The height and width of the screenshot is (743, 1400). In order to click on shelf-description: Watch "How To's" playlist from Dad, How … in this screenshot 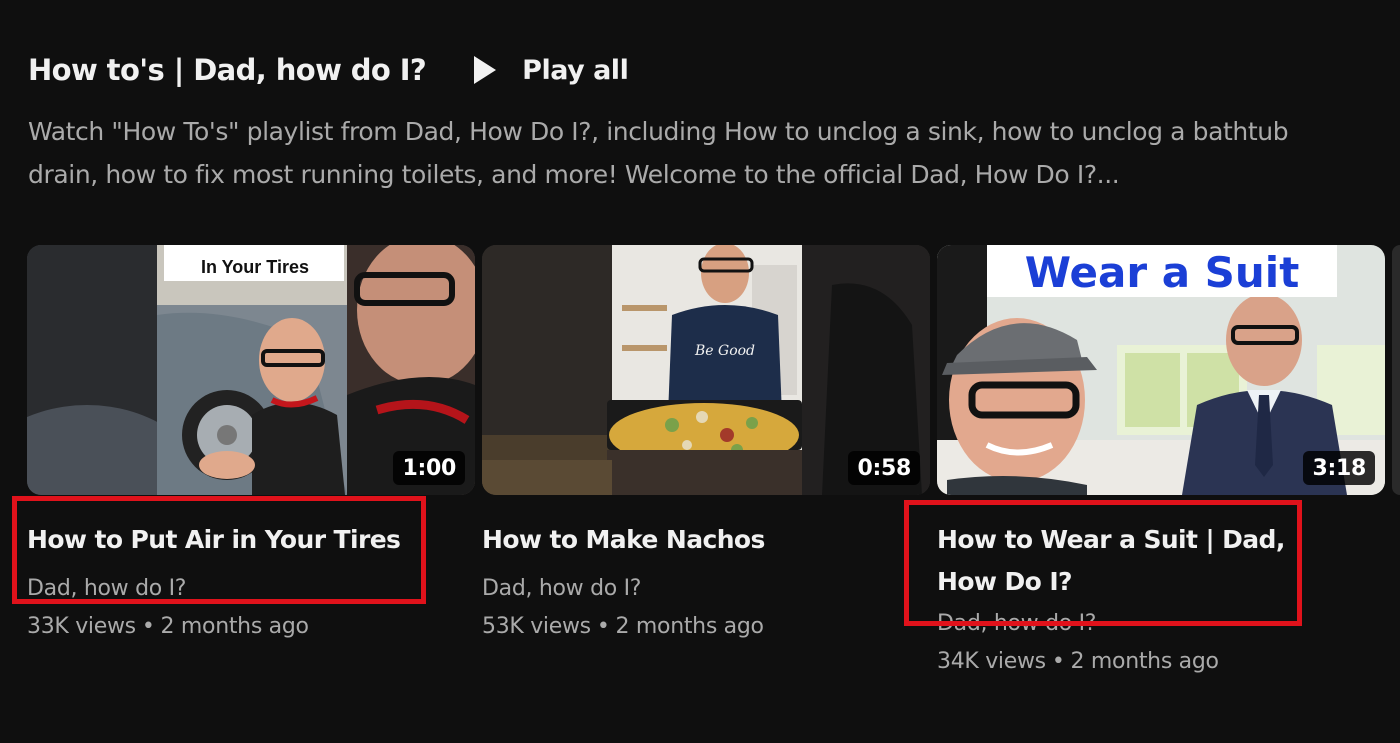, I will do `click(673, 153)`.